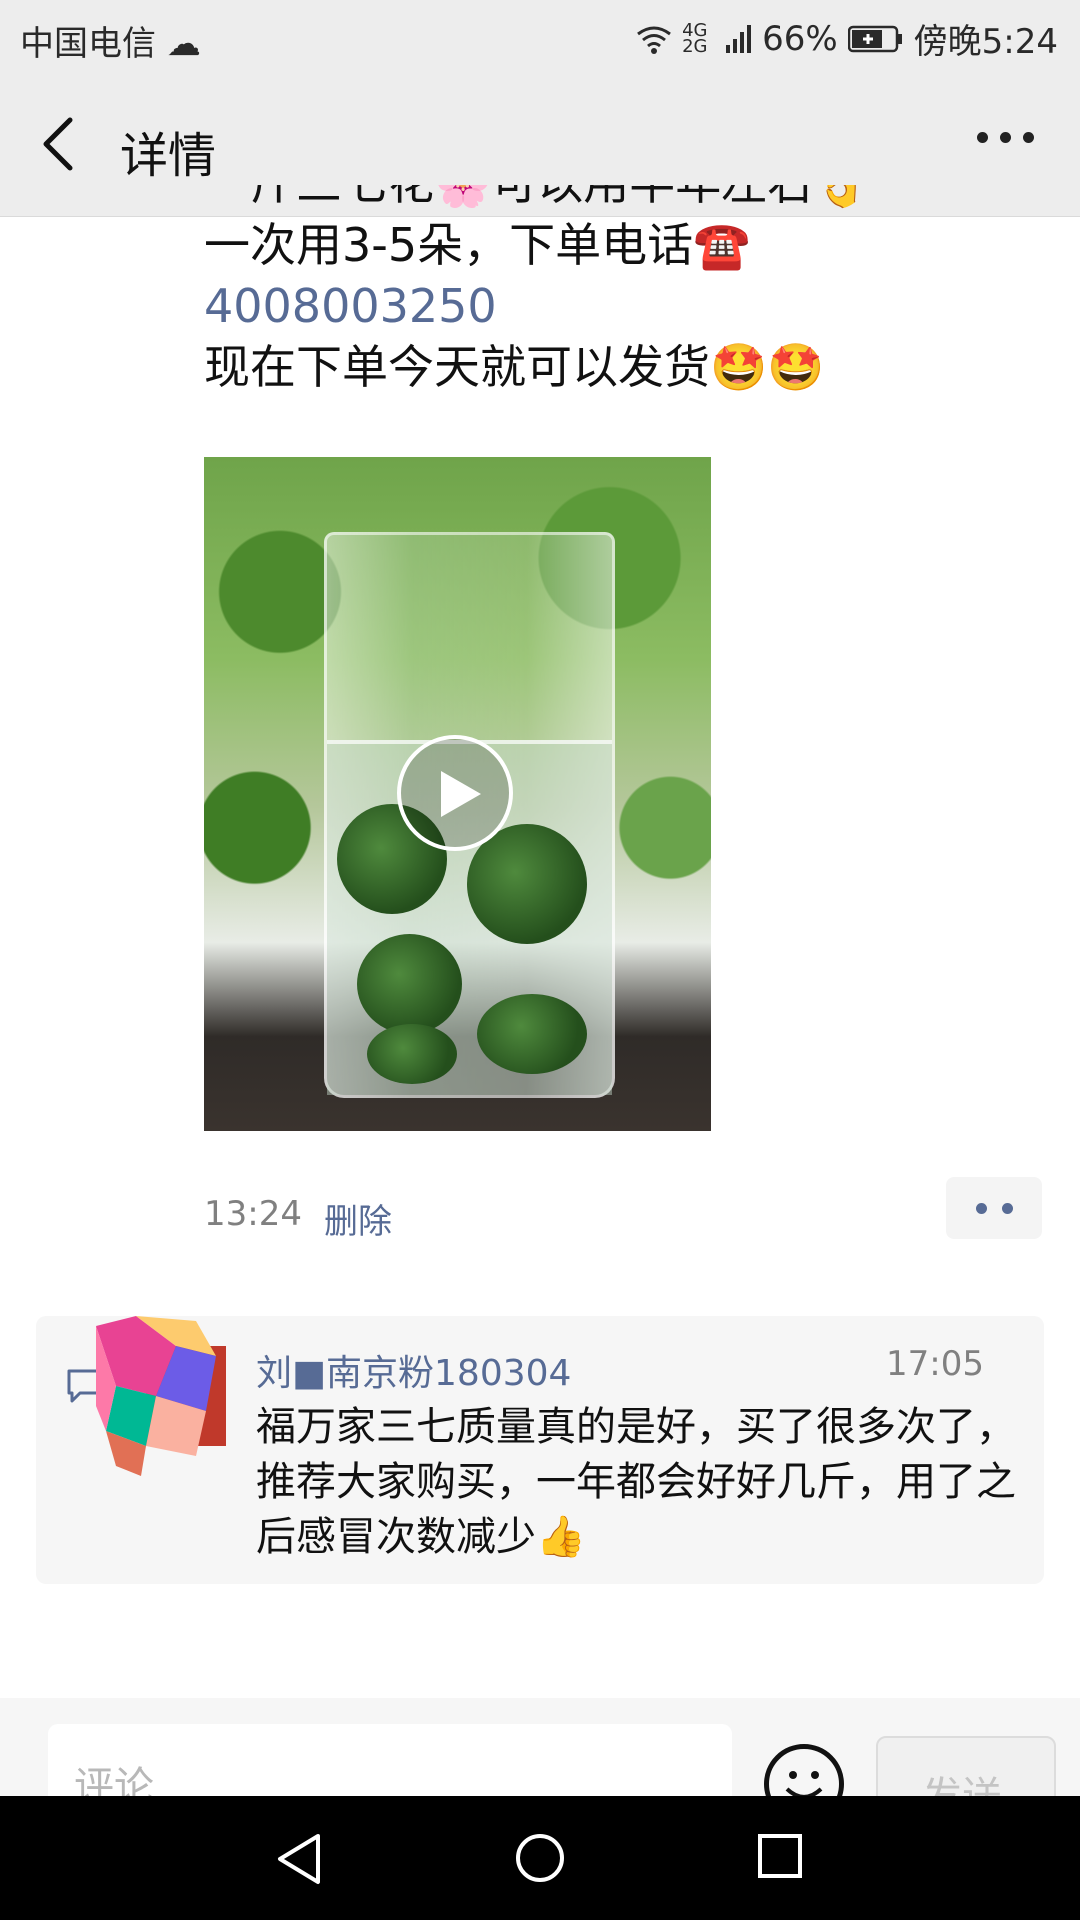 This screenshot has height=1920, width=1080. Describe the element at coordinates (390, 1760) in the screenshot. I see `comment-input: 评论` at that location.